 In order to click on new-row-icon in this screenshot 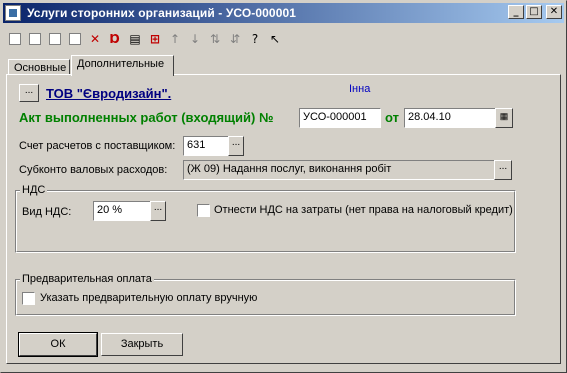, I will do `click(15, 39)`.